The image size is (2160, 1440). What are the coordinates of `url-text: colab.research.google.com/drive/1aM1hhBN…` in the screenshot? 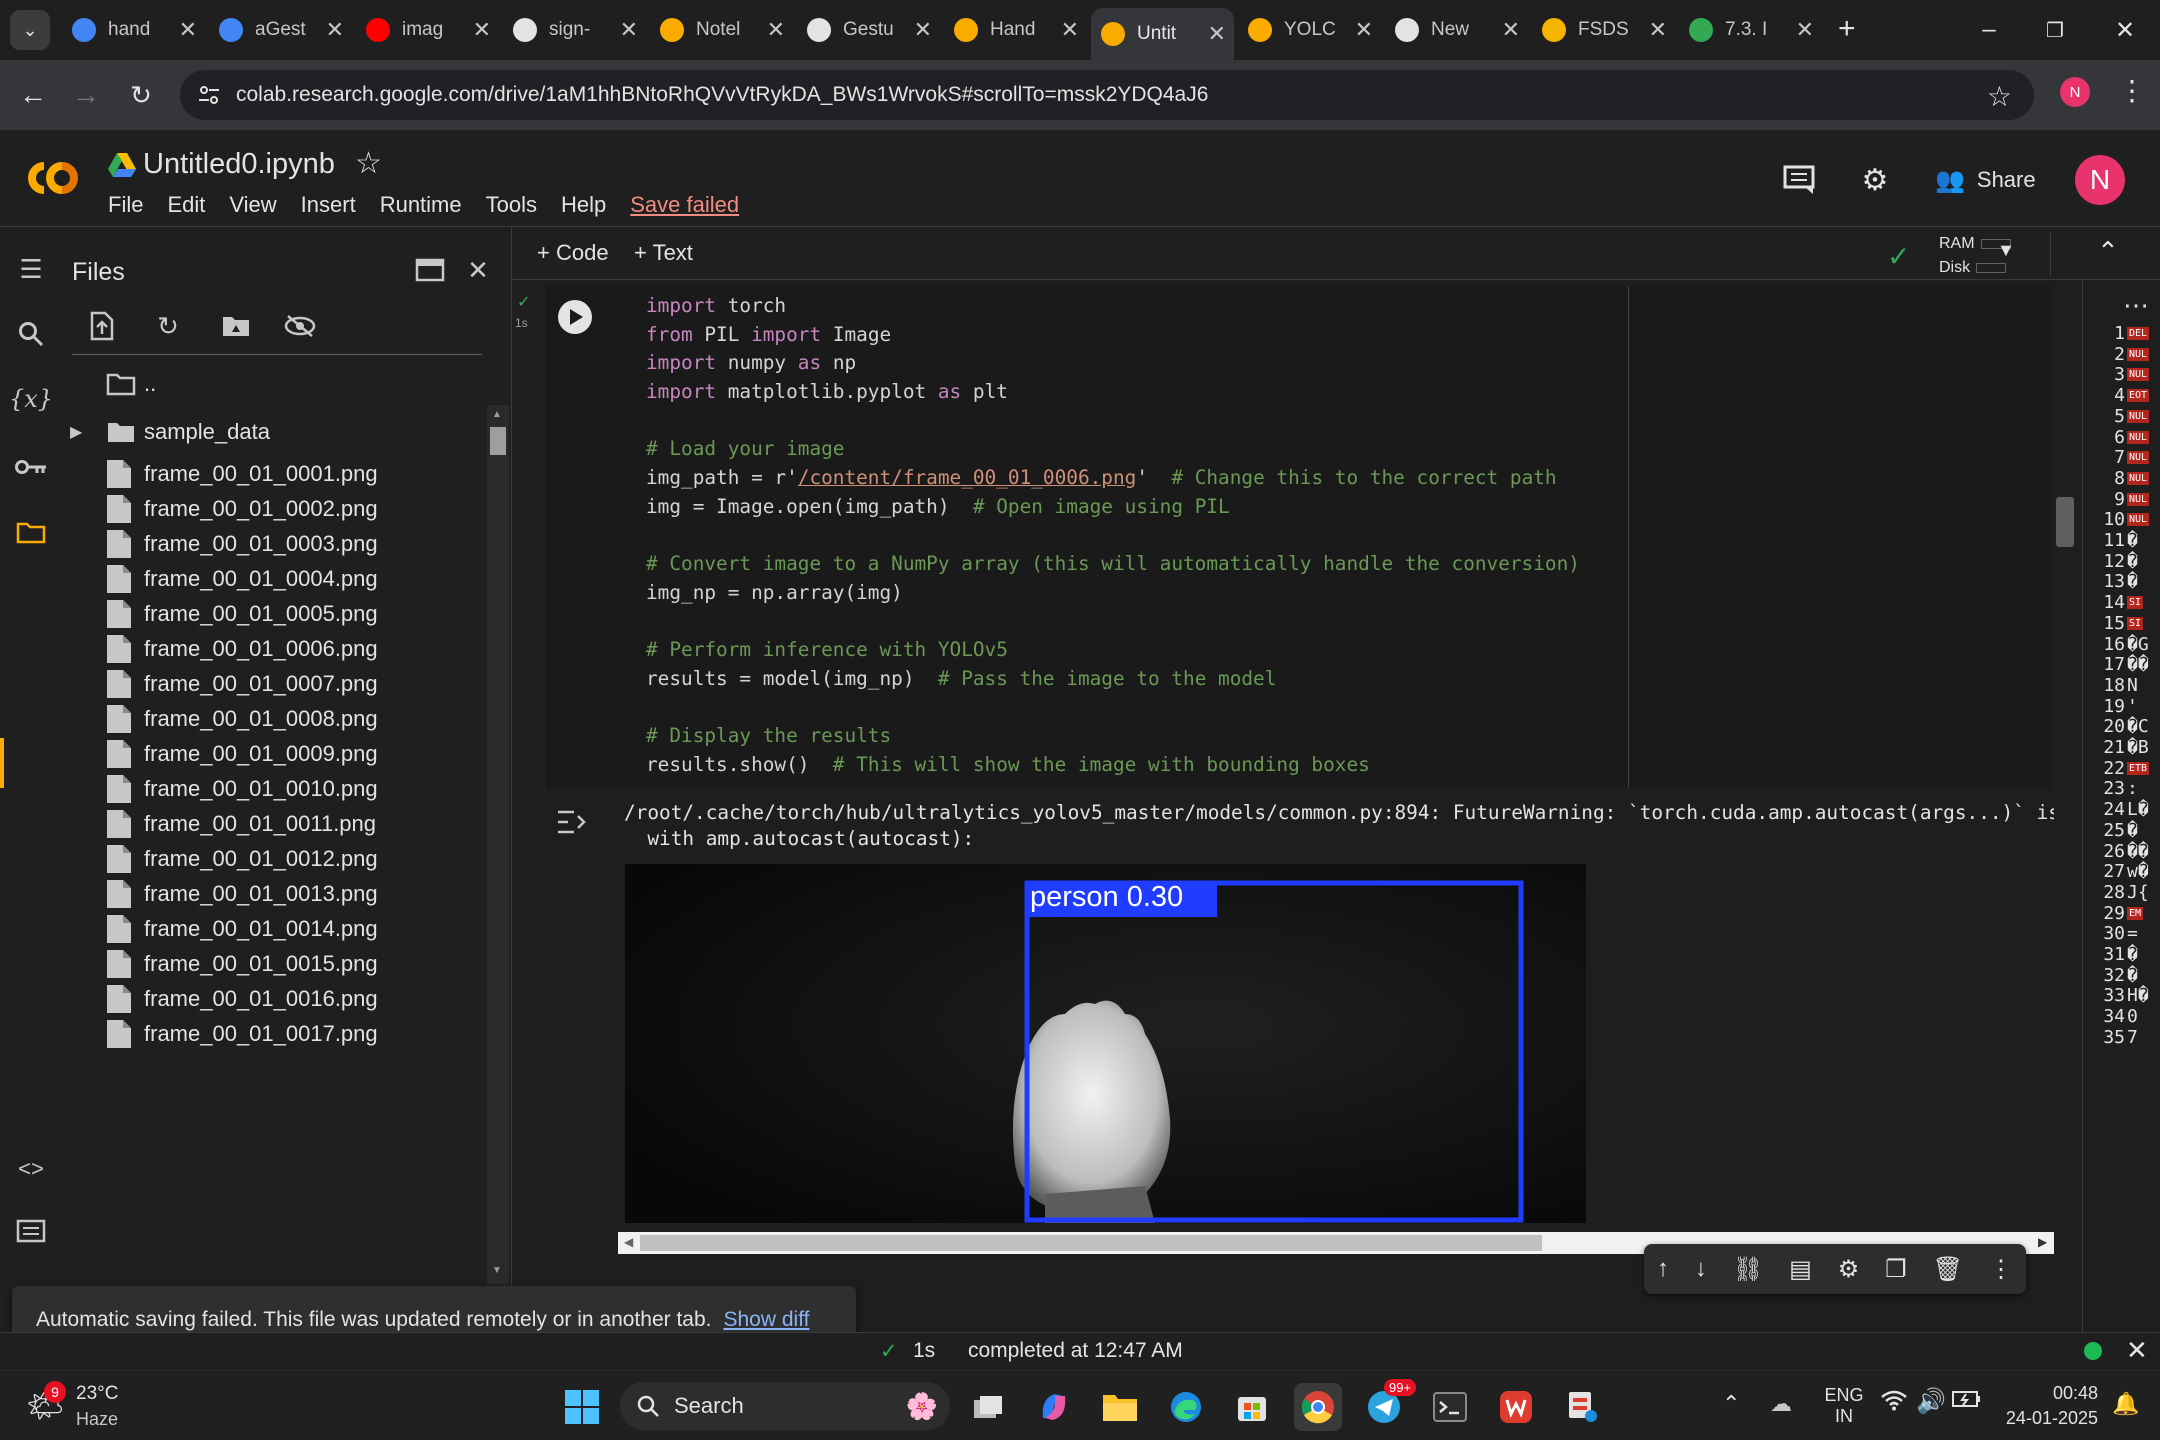 It's located at (722, 95).